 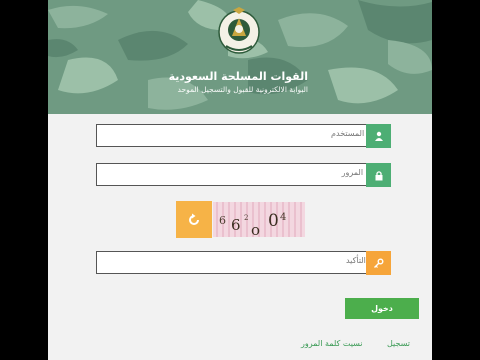 What do you see at coordinates (283, 217) in the screenshot?
I see `svg-text: 4` at bounding box center [283, 217].